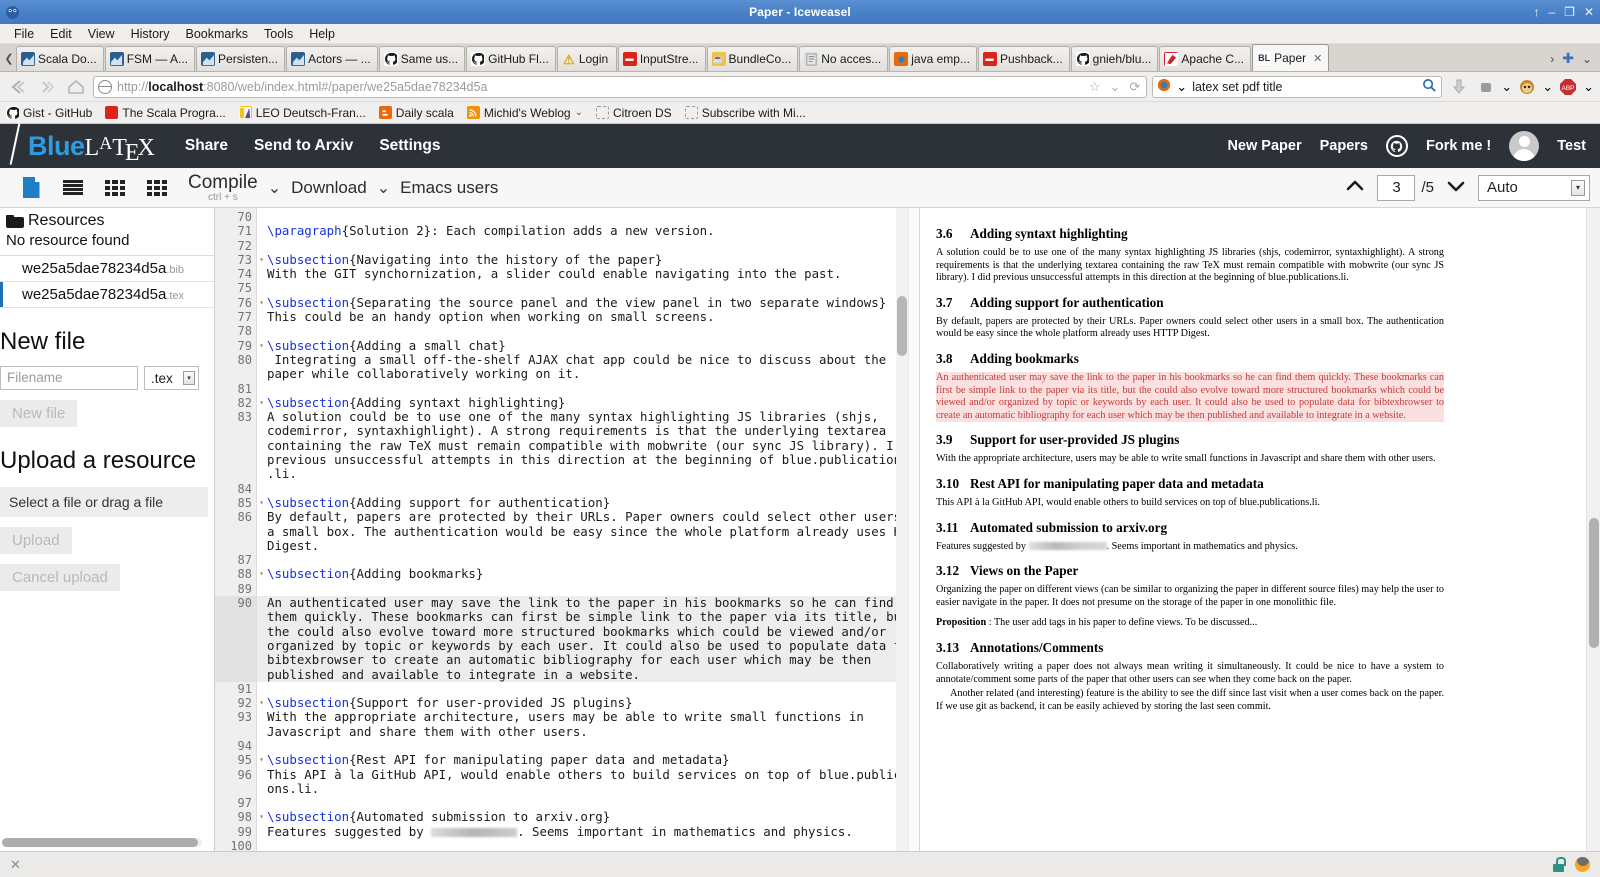 This screenshot has height=877, width=1600. Describe the element at coordinates (1569, 12) in the screenshot. I see `window-maximize-button: ❐` at that location.